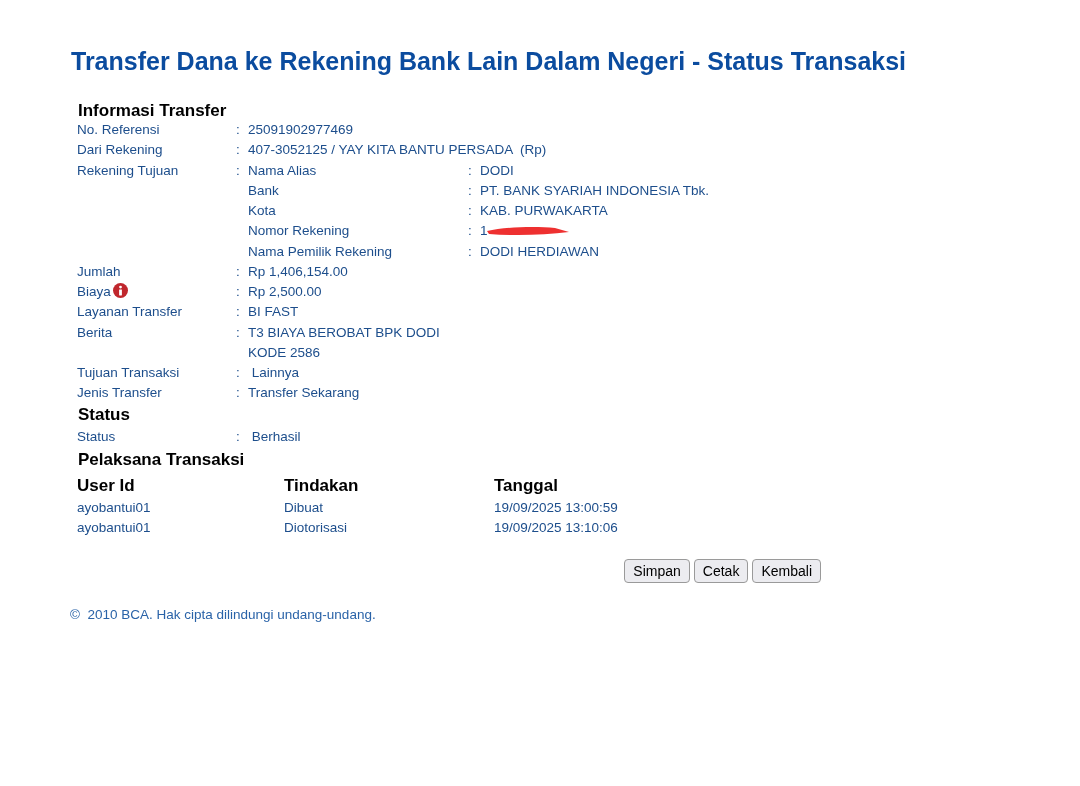 Image resolution: width=1080 pixels, height=786 pixels. I want to click on field-label: Biaya, so click(94, 292).